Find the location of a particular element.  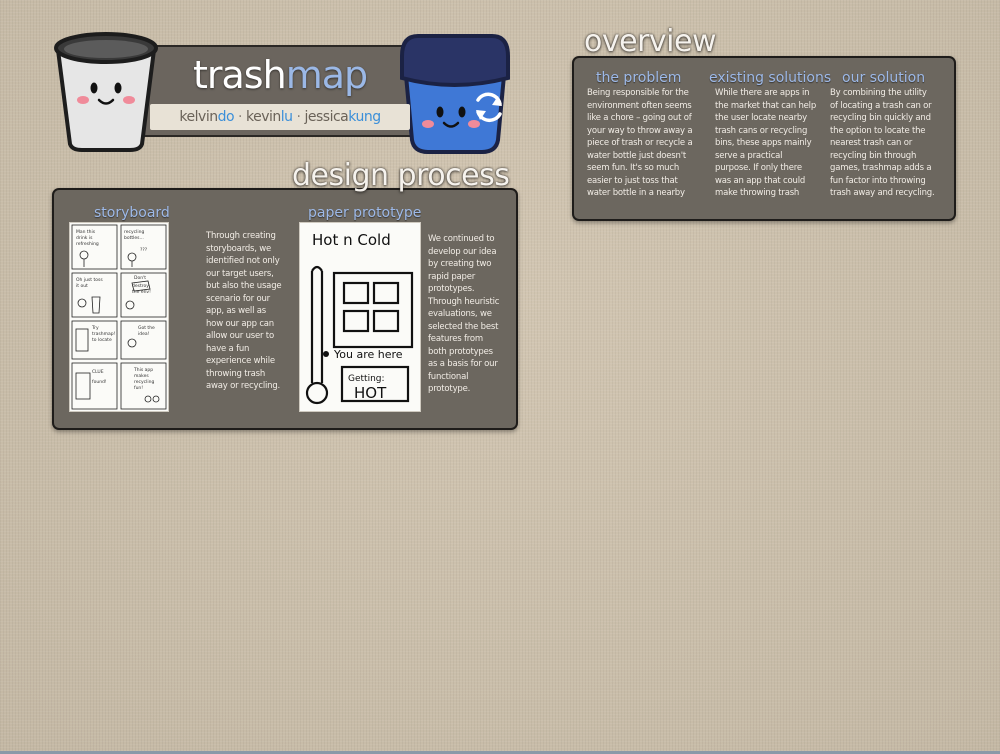

svg-text: to locate is located at coordinates (102, 340).